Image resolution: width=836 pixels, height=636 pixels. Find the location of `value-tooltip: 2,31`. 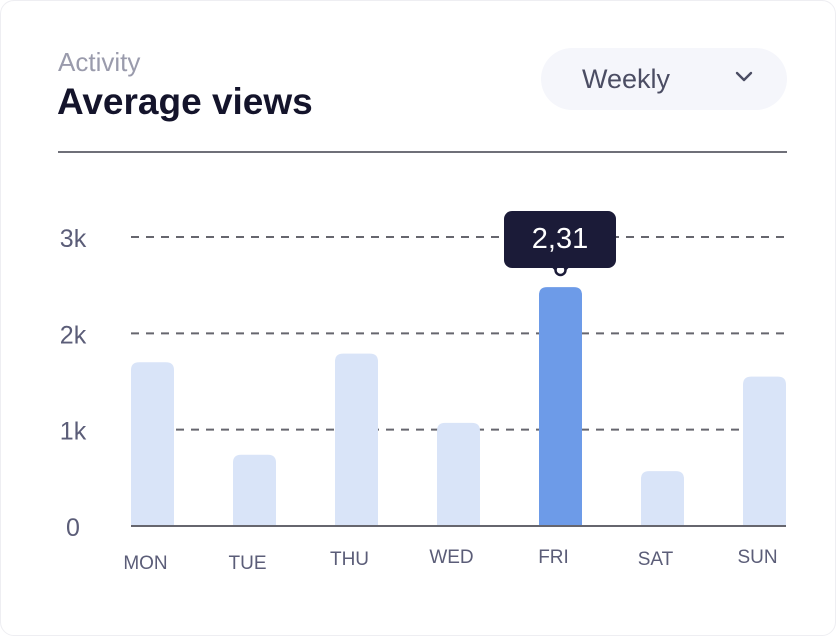

value-tooltip: 2,31 is located at coordinates (560, 239).